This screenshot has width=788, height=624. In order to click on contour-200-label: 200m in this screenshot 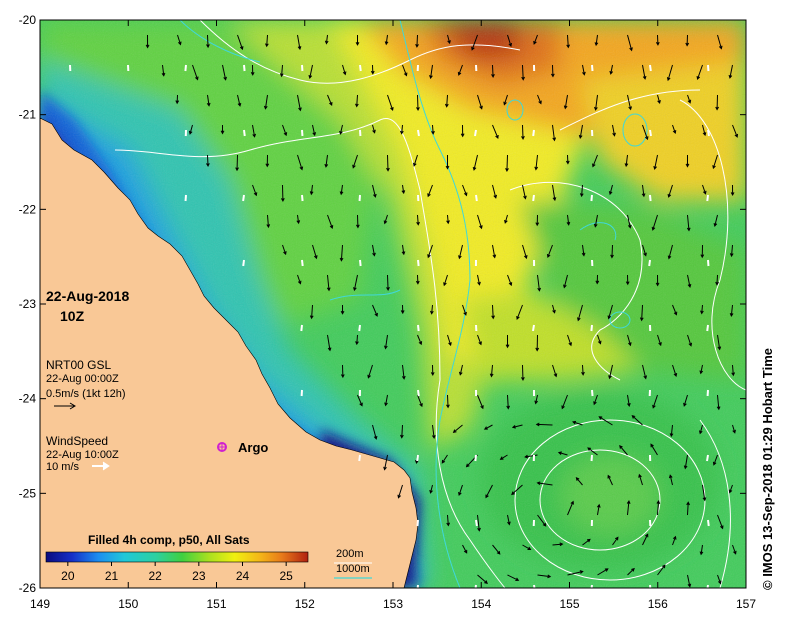, I will do `click(350, 554)`.